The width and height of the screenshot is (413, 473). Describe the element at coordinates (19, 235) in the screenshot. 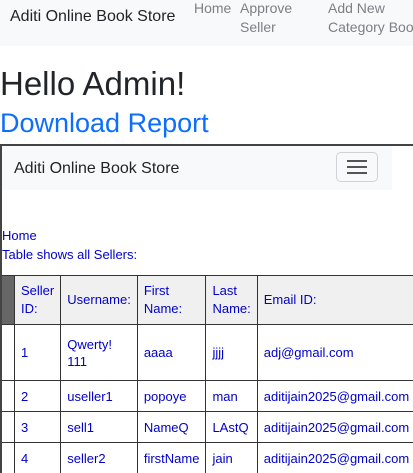

I see `frame-home-link: Home` at that location.